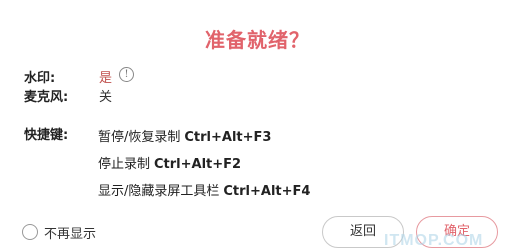 The width and height of the screenshot is (515, 250). I want to click on info-icon: !, so click(126, 74).